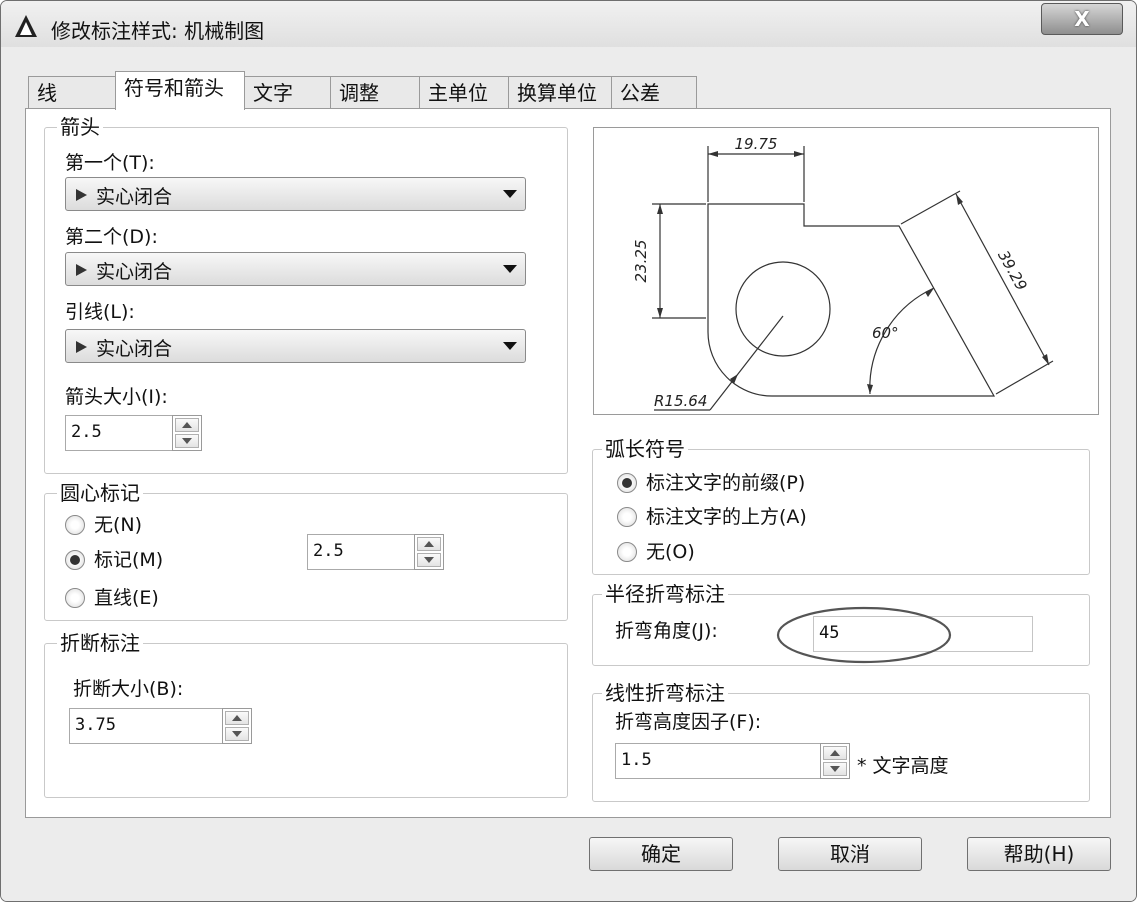 This screenshot has height=902, width=1137. Describe the element at coordinates (429, 552) in the screenshot. I see `center-mark-size-spinner` at that location.